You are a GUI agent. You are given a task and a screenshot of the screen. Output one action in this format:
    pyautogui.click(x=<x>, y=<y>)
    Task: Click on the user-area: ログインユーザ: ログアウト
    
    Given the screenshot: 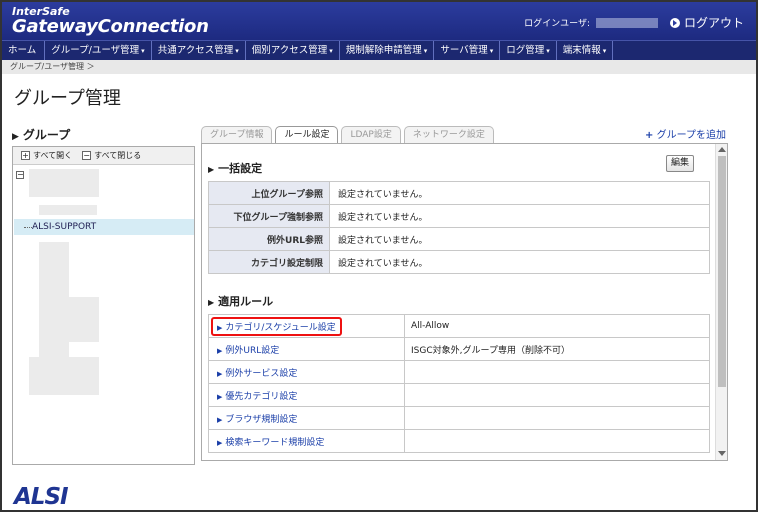 What is the action you would take?
    pyautogui.click(x=634, y=22)
    